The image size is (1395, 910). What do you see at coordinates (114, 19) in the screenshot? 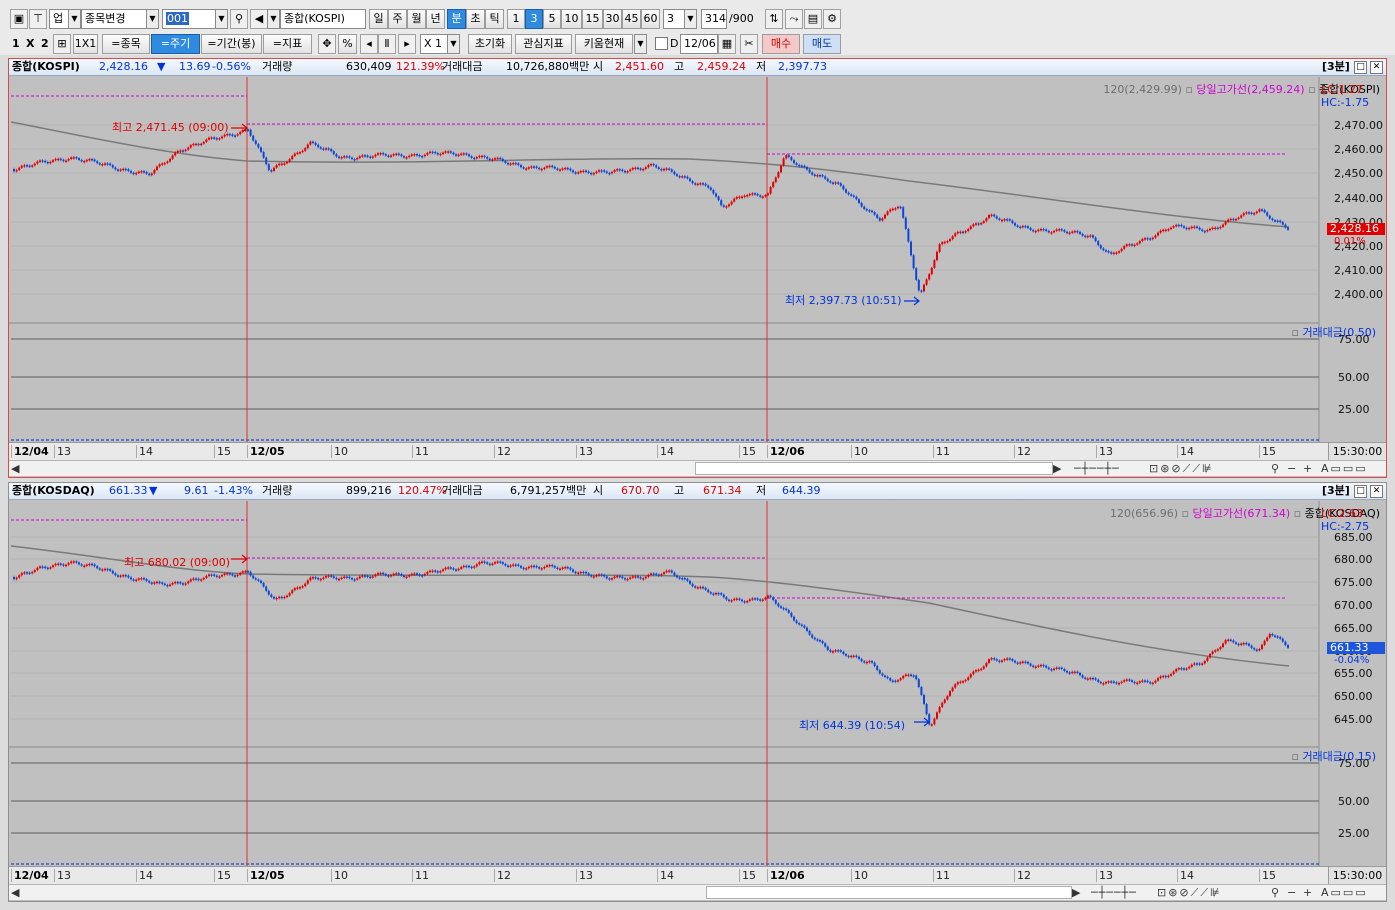
I see `symbol-change-select: 종목변경` at bounding box center [114, 19].